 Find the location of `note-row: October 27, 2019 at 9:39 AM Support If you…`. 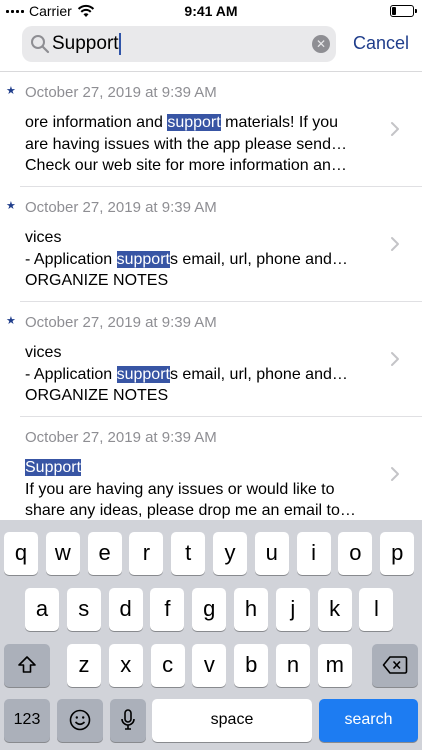

note-row: October 27, 2019 at 9:39 AM Support If you… is located at coordinates (221, 474).